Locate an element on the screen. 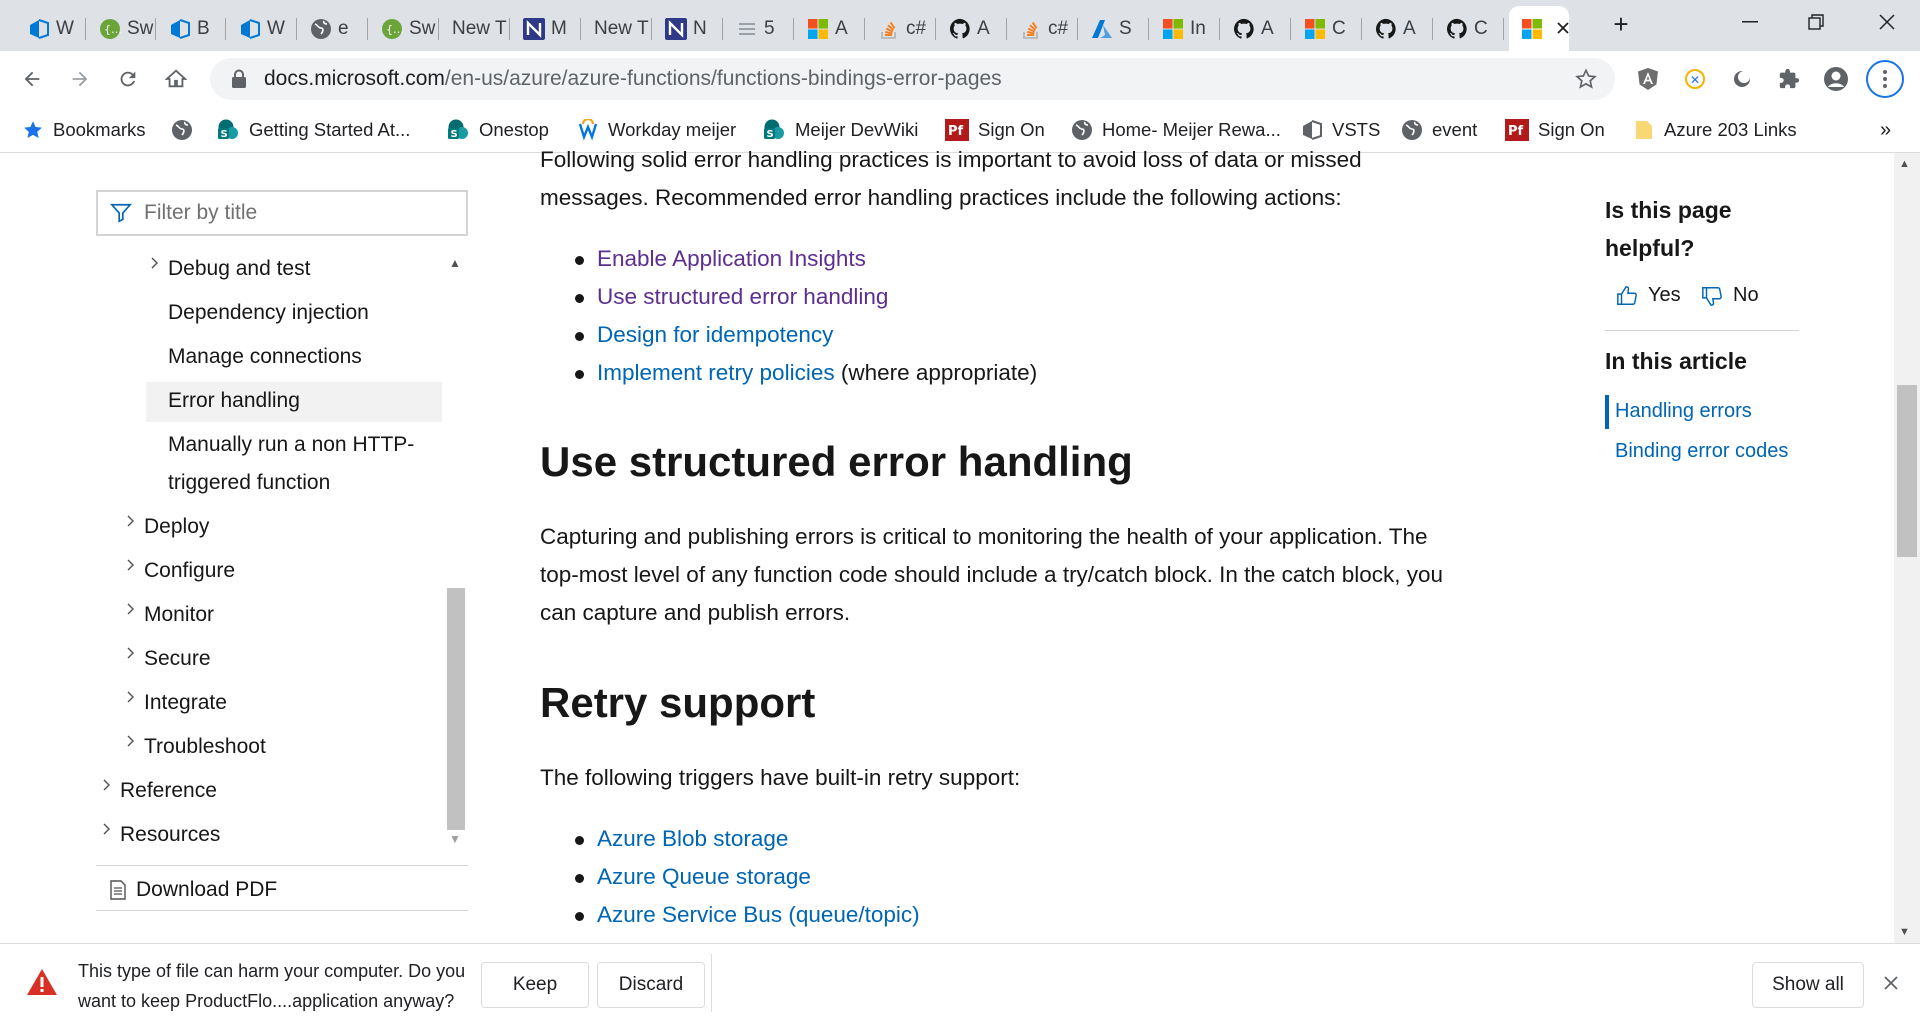 This screenshot has height=1020, width=1920. close-window-button is located at coordinates (1887, 22).